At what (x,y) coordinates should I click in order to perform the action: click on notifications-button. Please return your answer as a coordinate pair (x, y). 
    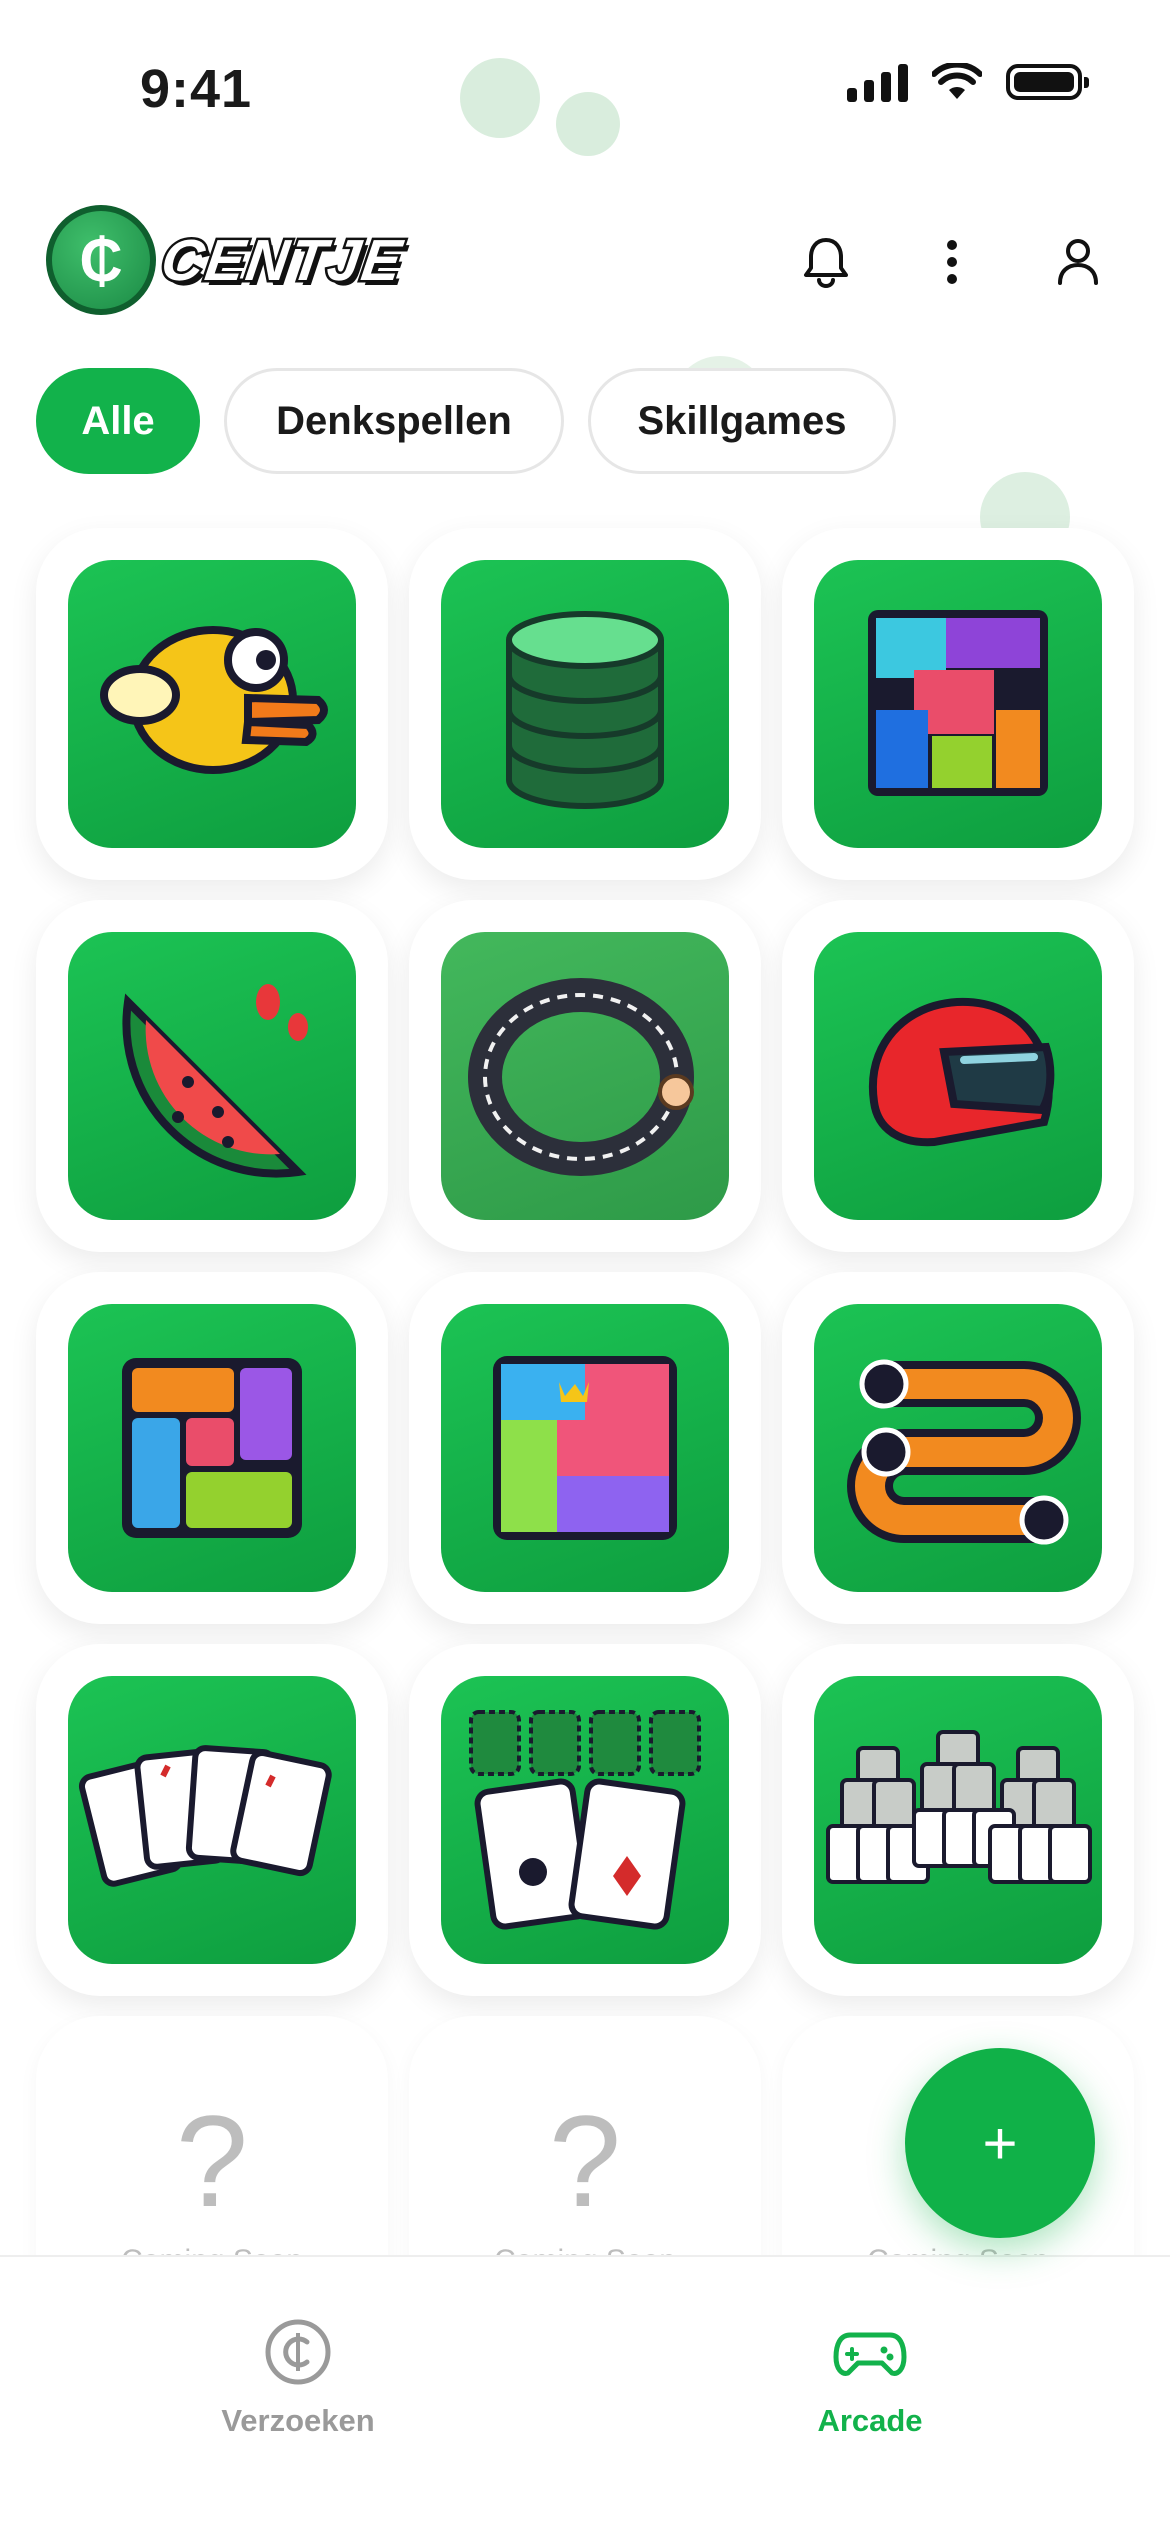
    Looking at the image, I should click on (826, 262).